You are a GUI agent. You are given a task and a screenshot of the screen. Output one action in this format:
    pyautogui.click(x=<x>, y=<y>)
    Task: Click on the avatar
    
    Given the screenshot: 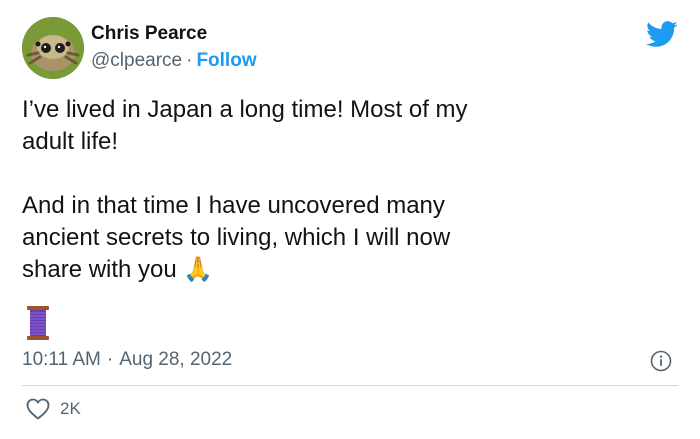 What is the action you would take?
    pyautogui.click(x=53, y=48)
    